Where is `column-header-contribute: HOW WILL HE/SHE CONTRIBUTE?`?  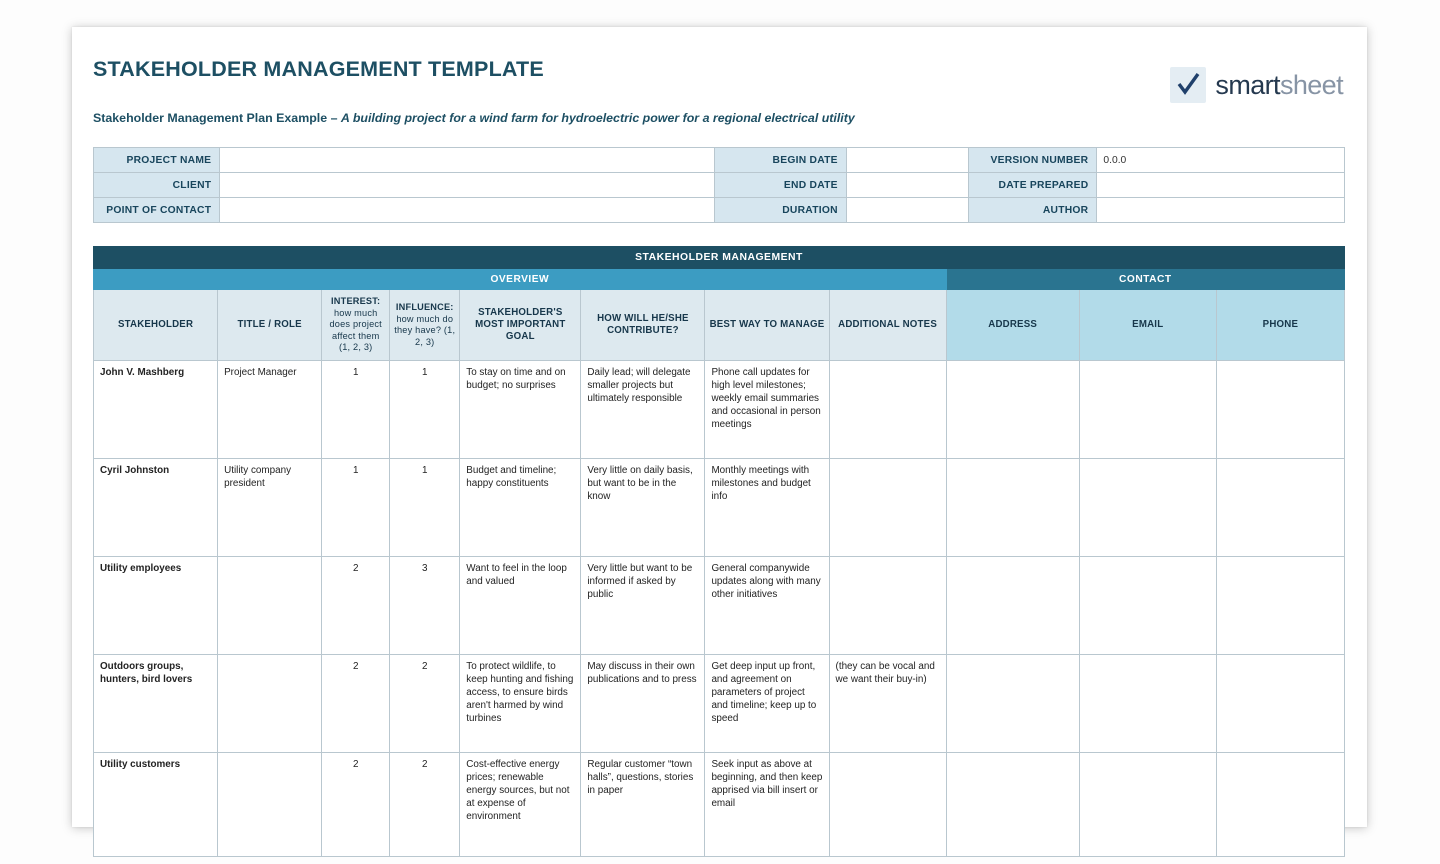
column-header-contribute: HOW WILL HE/SHE CONTRIBUTE? is located at coordinates (643, 325).